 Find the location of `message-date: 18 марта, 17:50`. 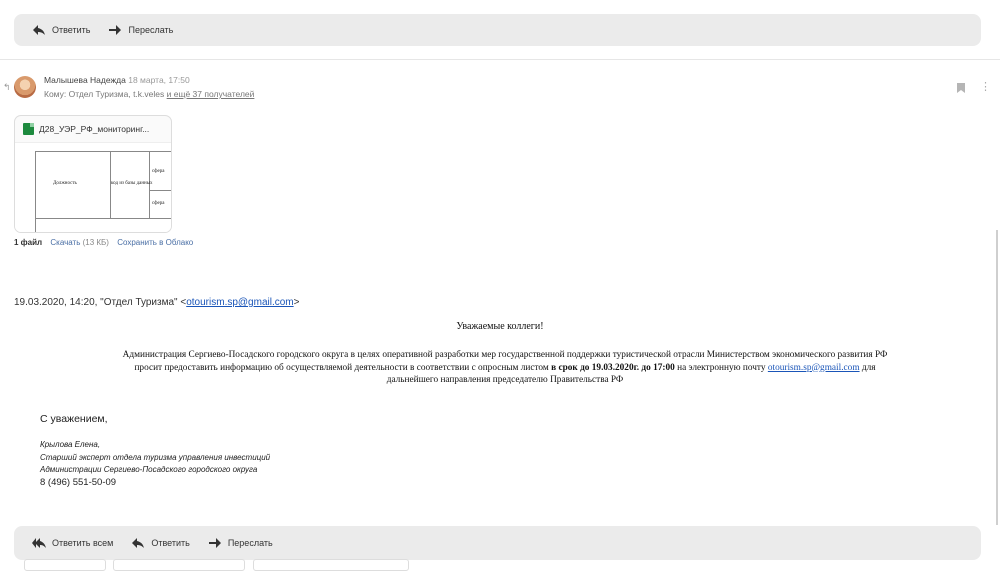

message-date: 18 марта, 17:50 is located at coordinates (159, 80).